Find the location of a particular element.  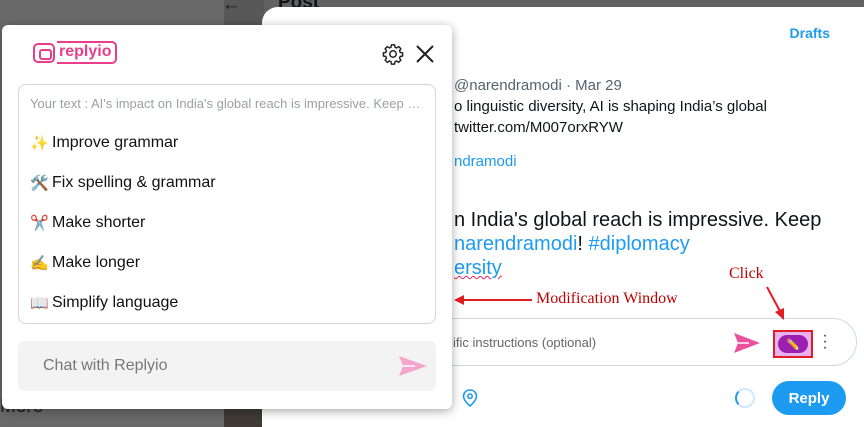

option-simplify-language: 📖 Simplify language is located at coordinates (104, 303).